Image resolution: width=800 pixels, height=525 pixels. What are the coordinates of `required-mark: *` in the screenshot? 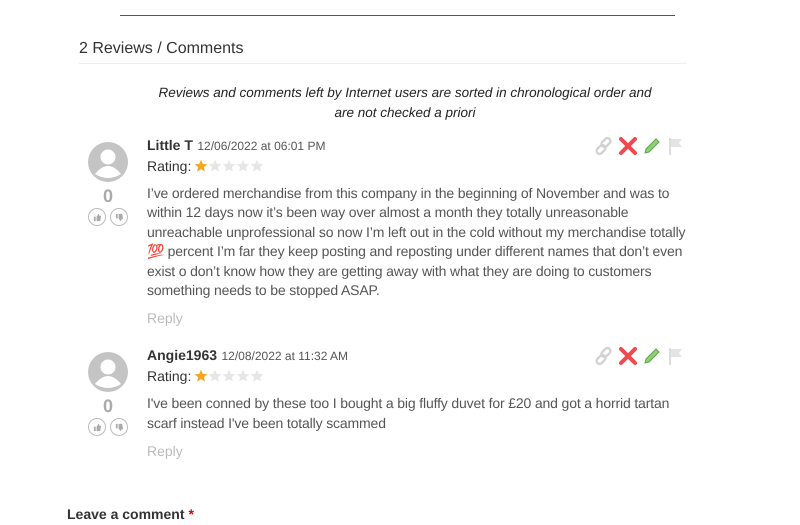 It's located at (191, 514).